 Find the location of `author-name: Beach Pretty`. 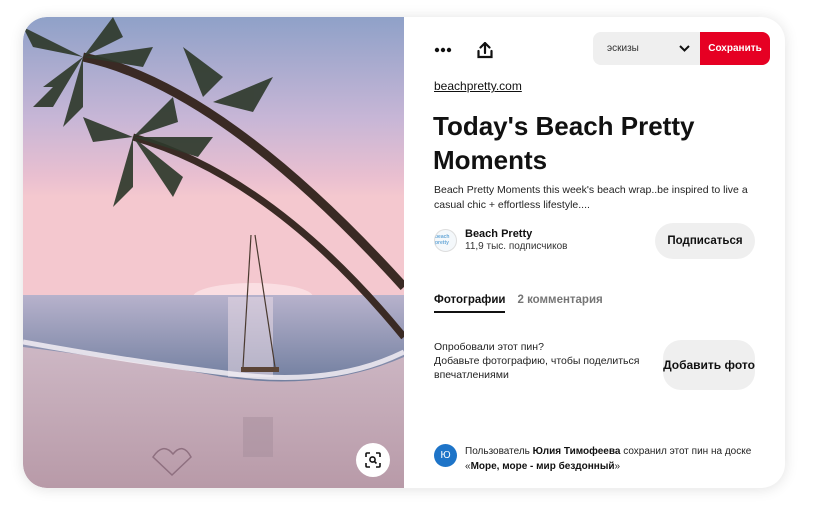

author-name: Beach Pretty is located at coordinates (516, 234).